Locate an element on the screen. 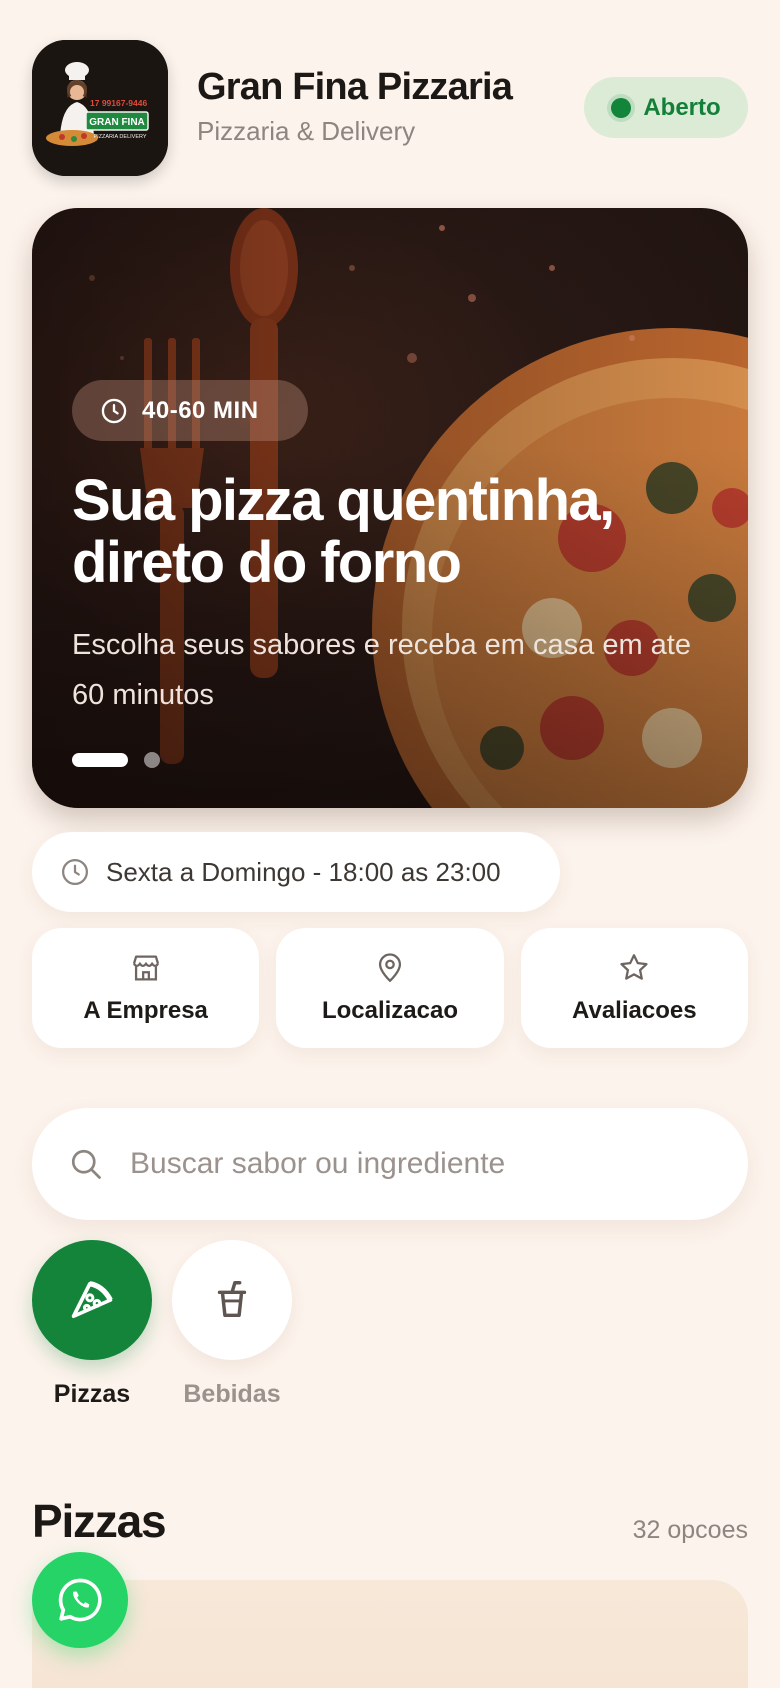 The width and height of the screenshot is (780, 1688). whatsapp-icon is located at coordinates (80, 1600).